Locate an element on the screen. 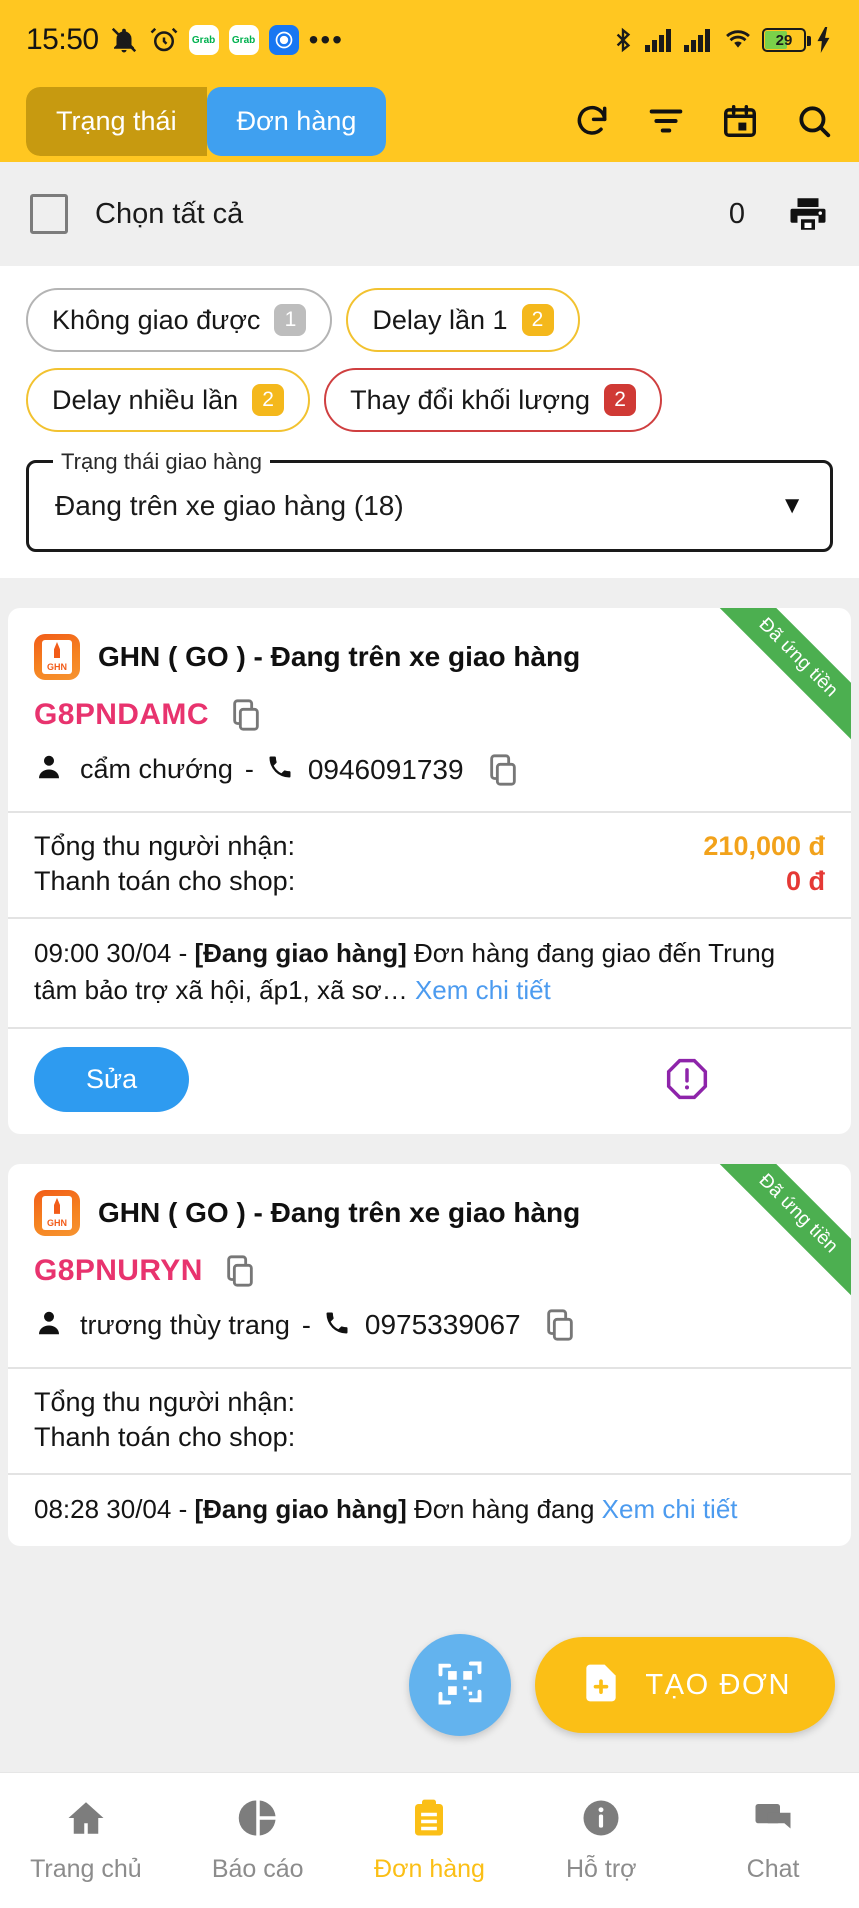  refresh-icon is located at coordinates (592, 121).